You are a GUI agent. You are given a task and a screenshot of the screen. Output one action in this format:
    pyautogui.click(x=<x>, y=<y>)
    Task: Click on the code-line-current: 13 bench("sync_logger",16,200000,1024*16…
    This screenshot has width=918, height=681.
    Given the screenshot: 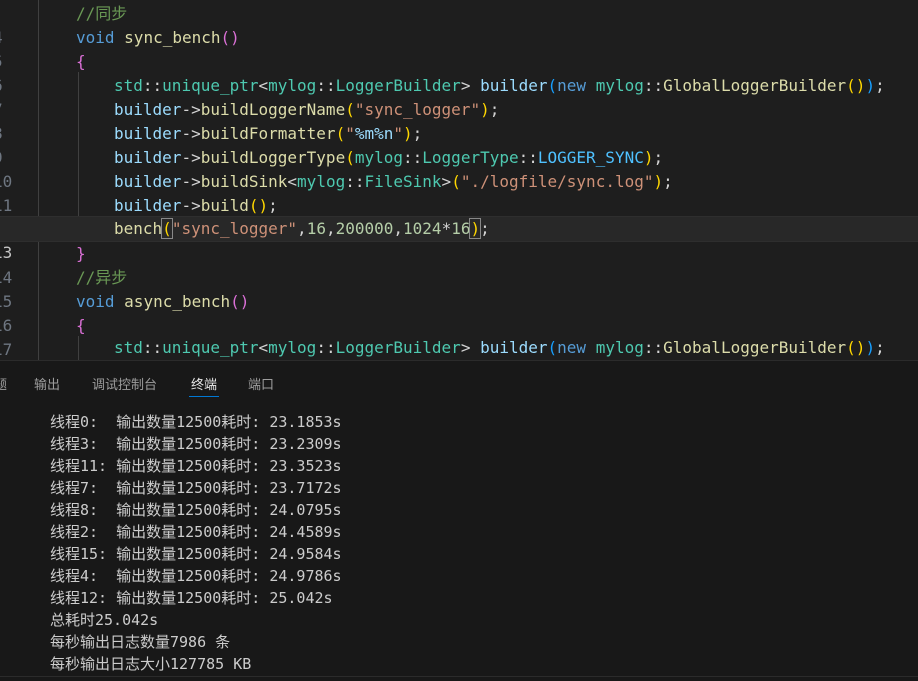 What is the action you would take?
    pyautogui.click(x=459, y=239)
    